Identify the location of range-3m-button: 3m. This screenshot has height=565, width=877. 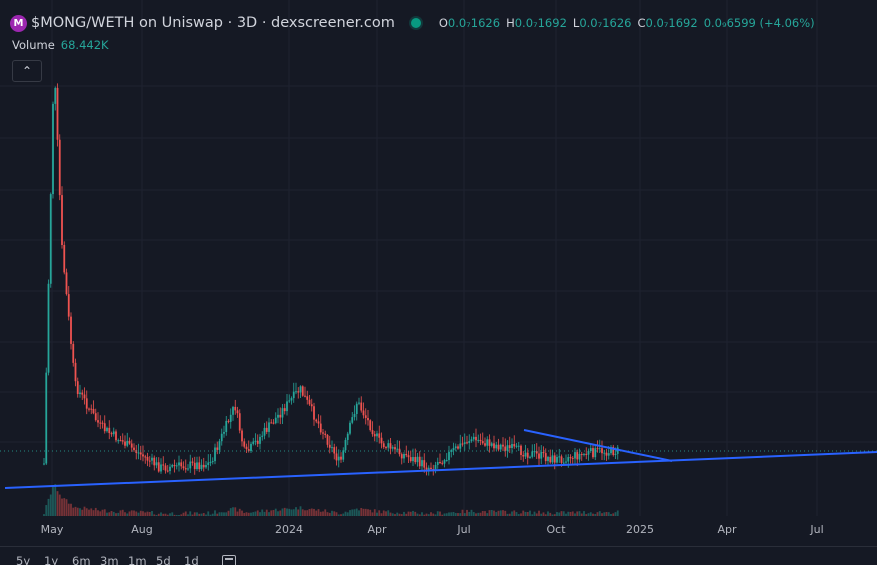
(114, 559).